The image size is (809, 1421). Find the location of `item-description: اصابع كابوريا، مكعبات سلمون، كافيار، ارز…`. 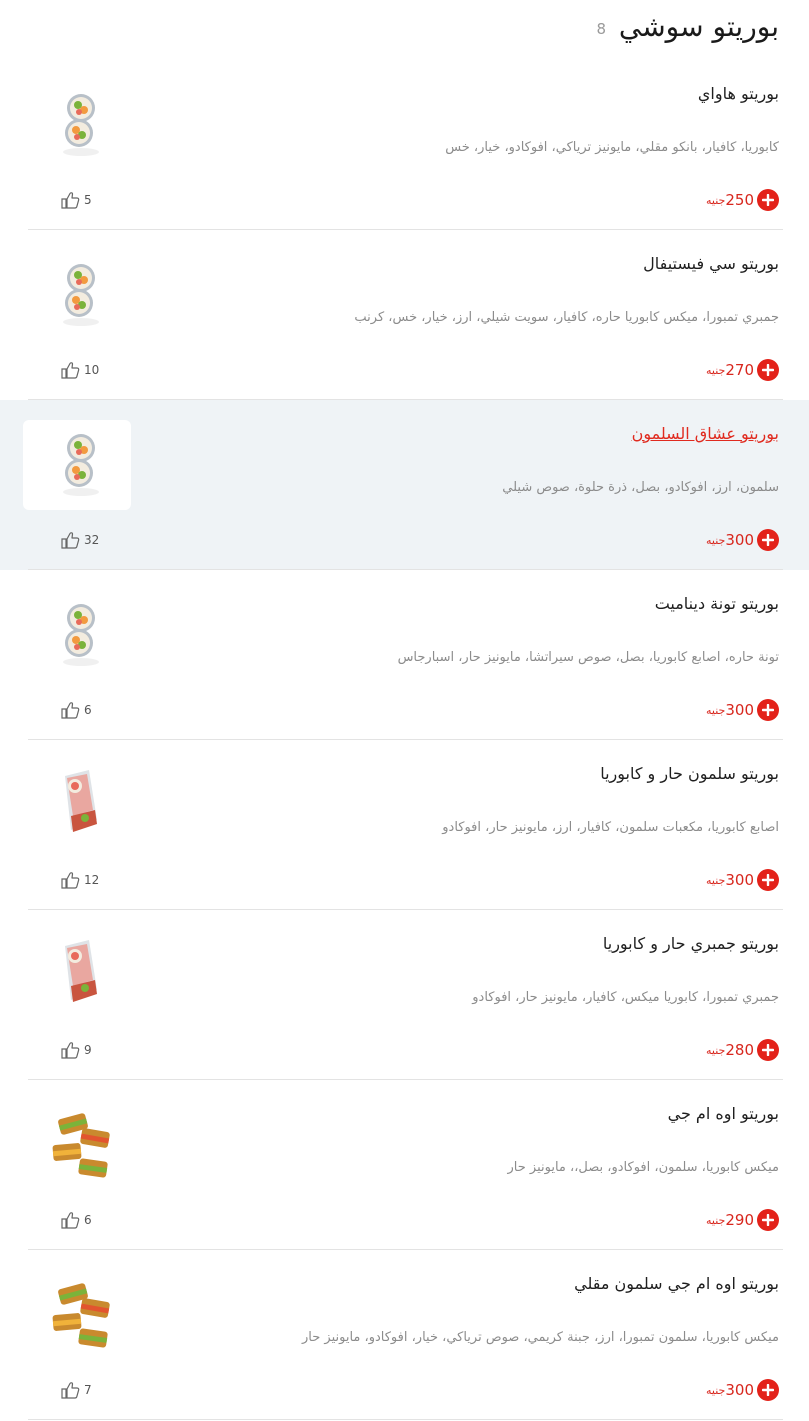

item-description: اصابع كابوريا، مكعبات سلمون، كافيار، ارز… is located at coordinates (610, 827).